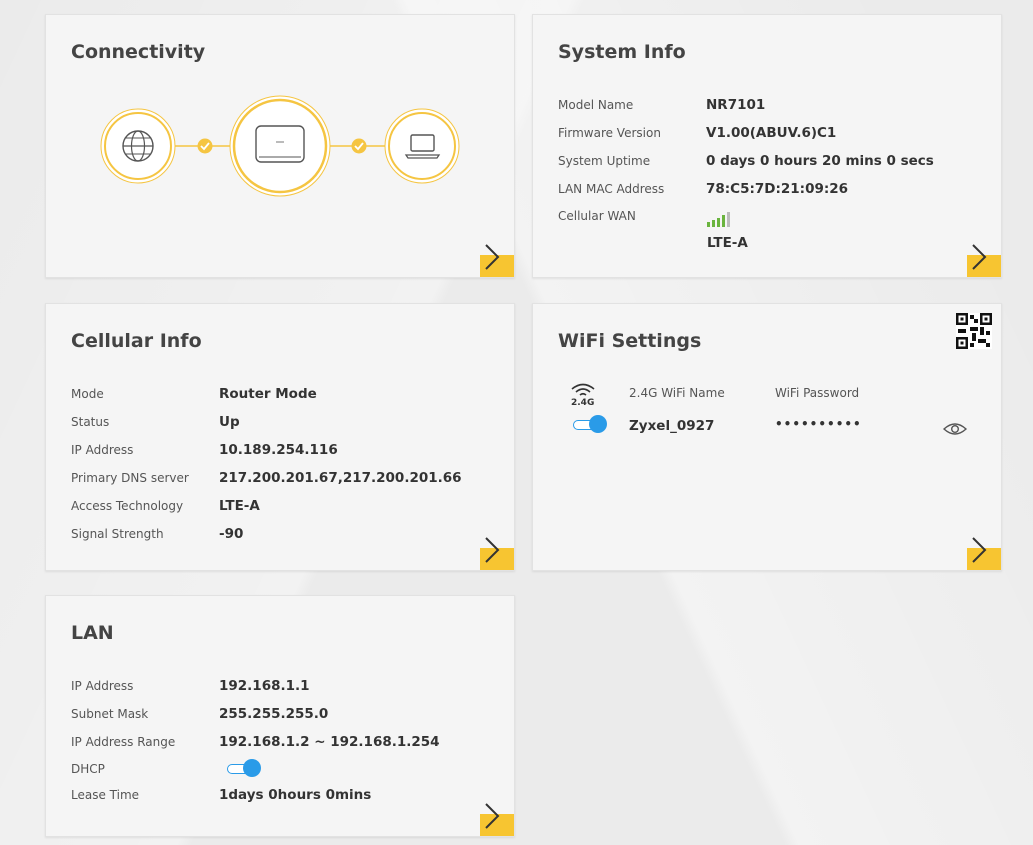  Describe the element at coordinates (630, 341) in the screenshot. I see `wifi-settings-title: WiFi Settings` at that location.